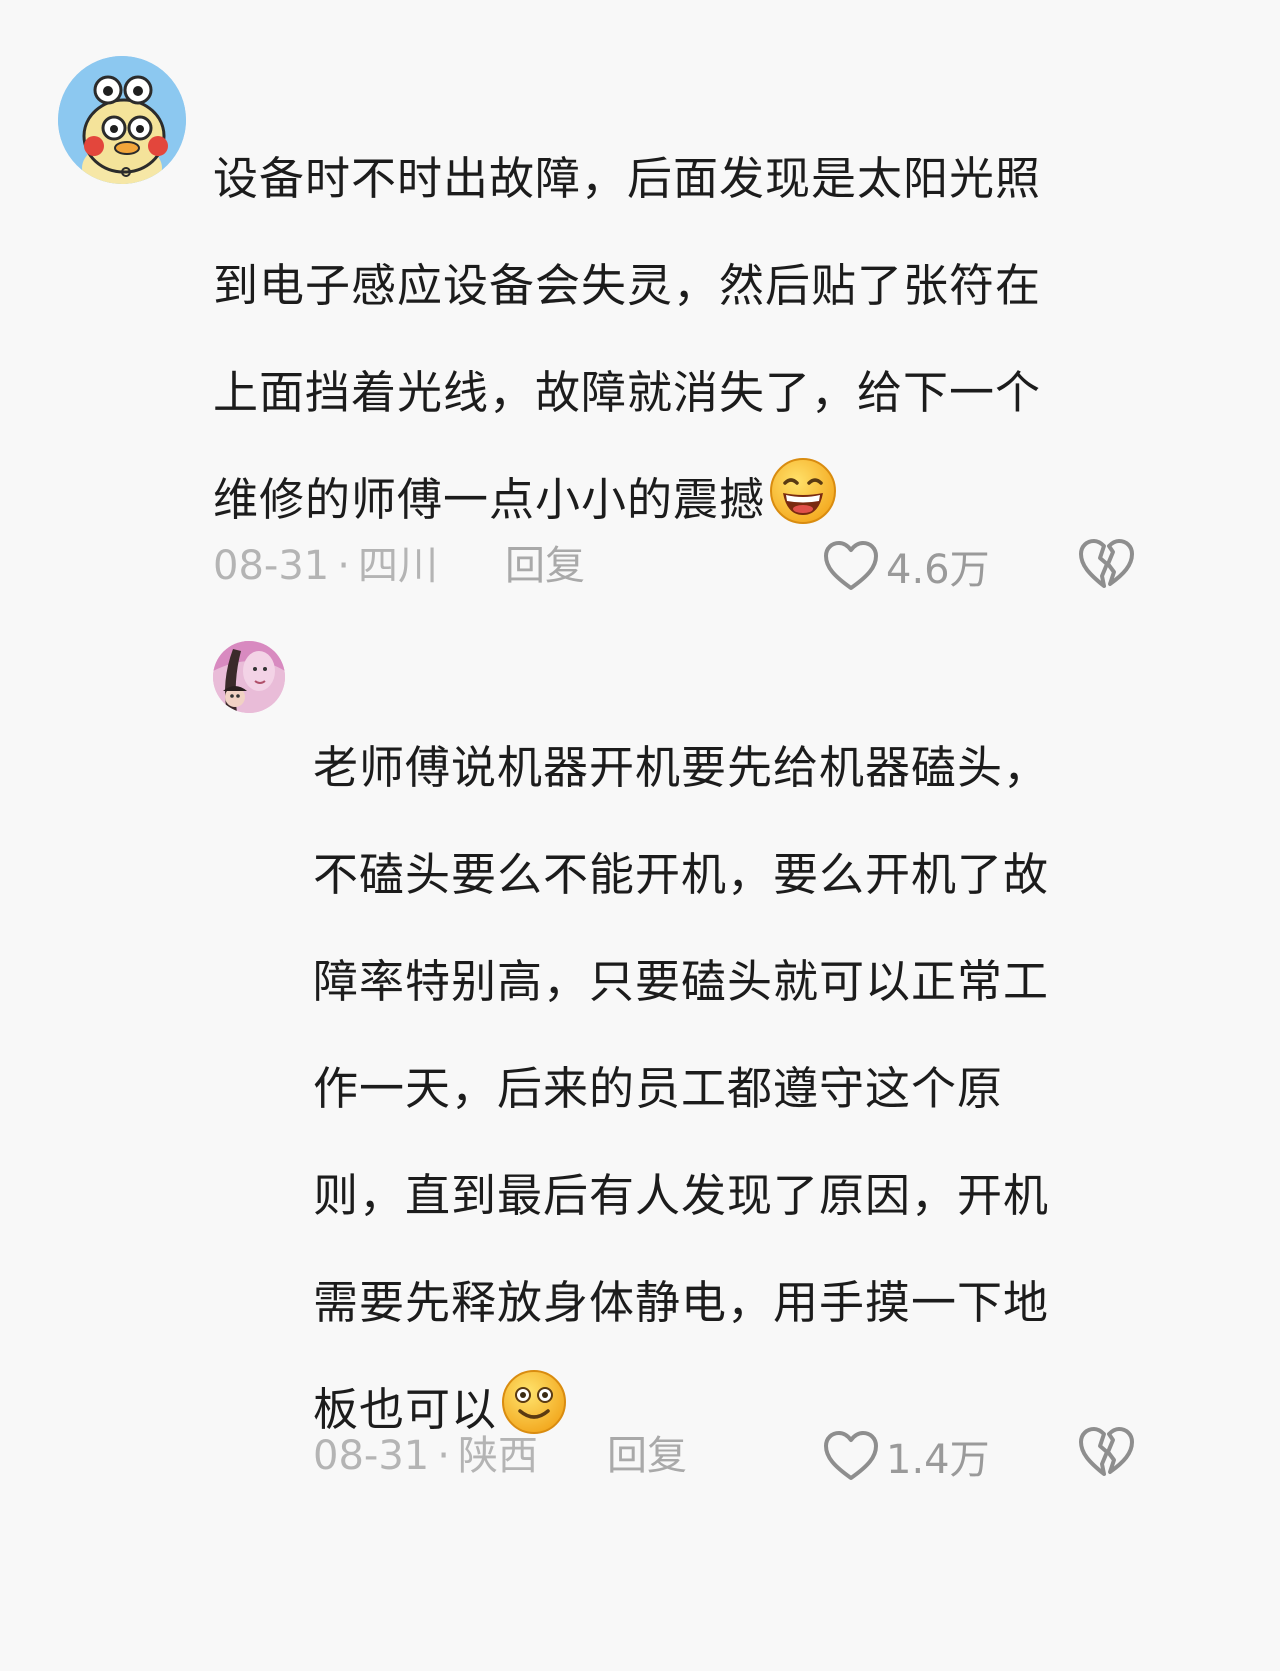 The image size is (1280, 1671). What do you see at coordinates (627, 392) in the screenshot?
I see `comment-line: 上面挡着光线，故障就消失了，给下一个` at bounding box center [627, 392].